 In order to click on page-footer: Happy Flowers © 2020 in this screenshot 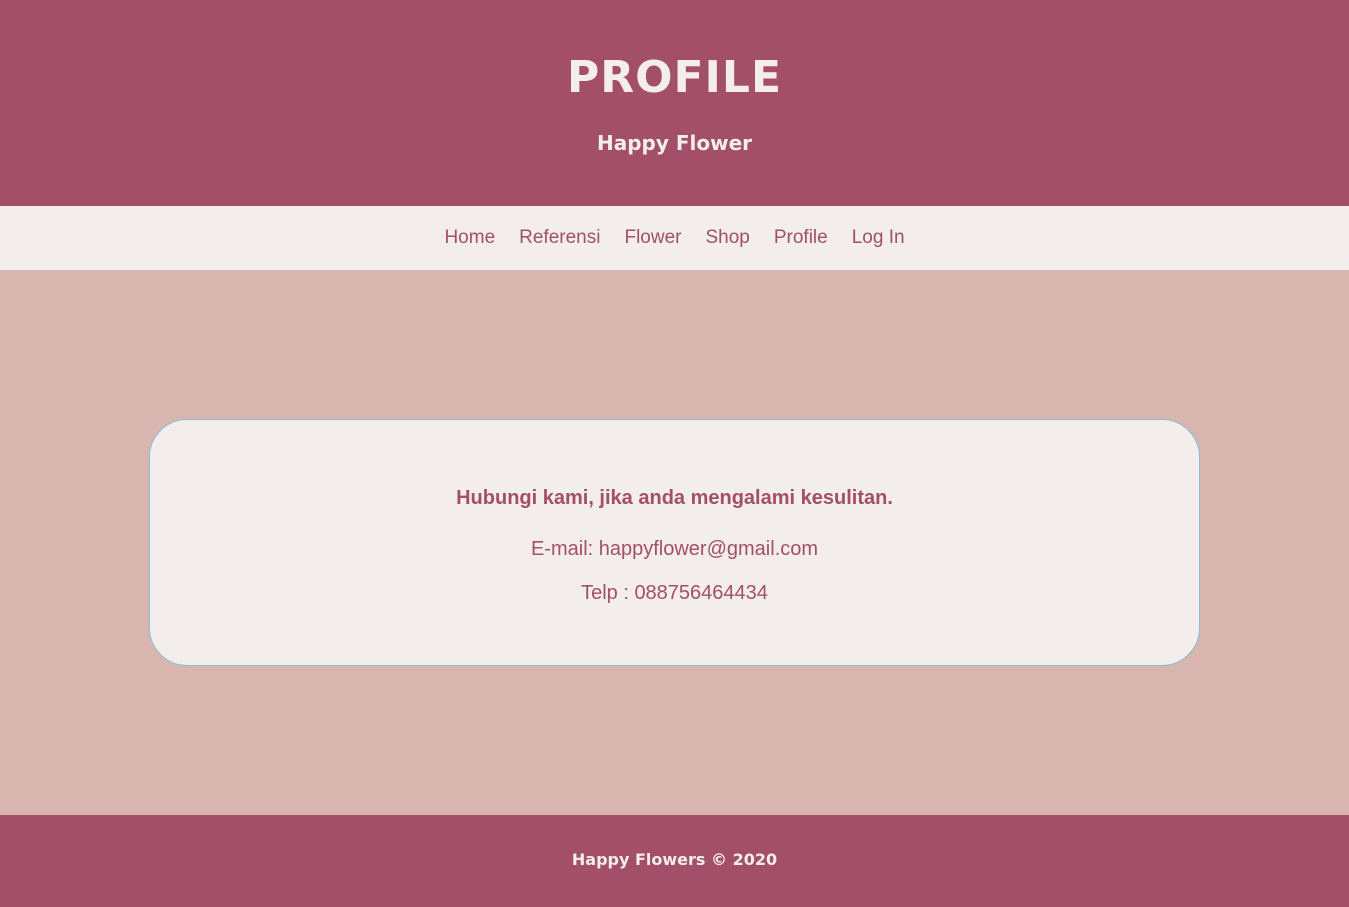, I will do `click(674, 861)`.